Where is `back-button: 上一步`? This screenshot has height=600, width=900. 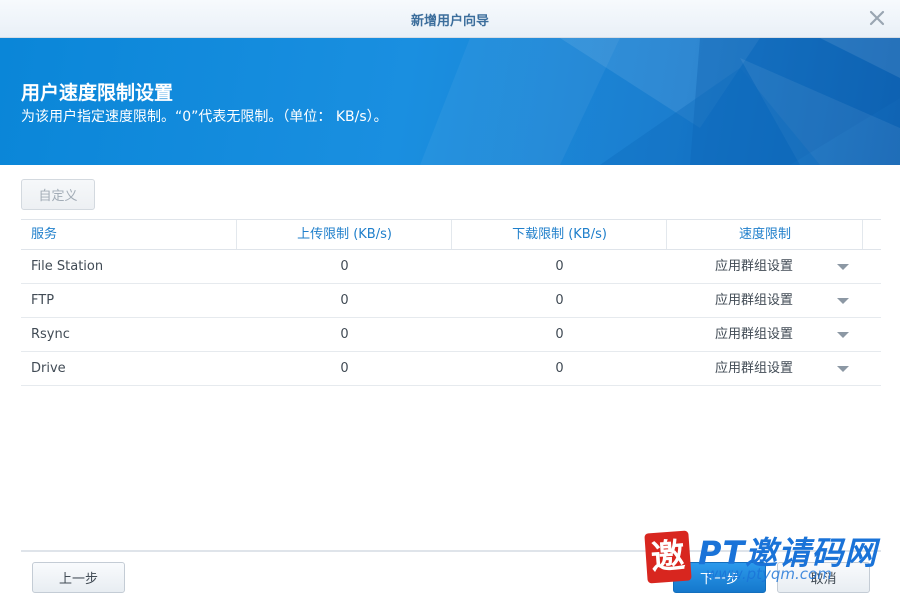
back-button: 上一步 is located at coordinates (78, 577).